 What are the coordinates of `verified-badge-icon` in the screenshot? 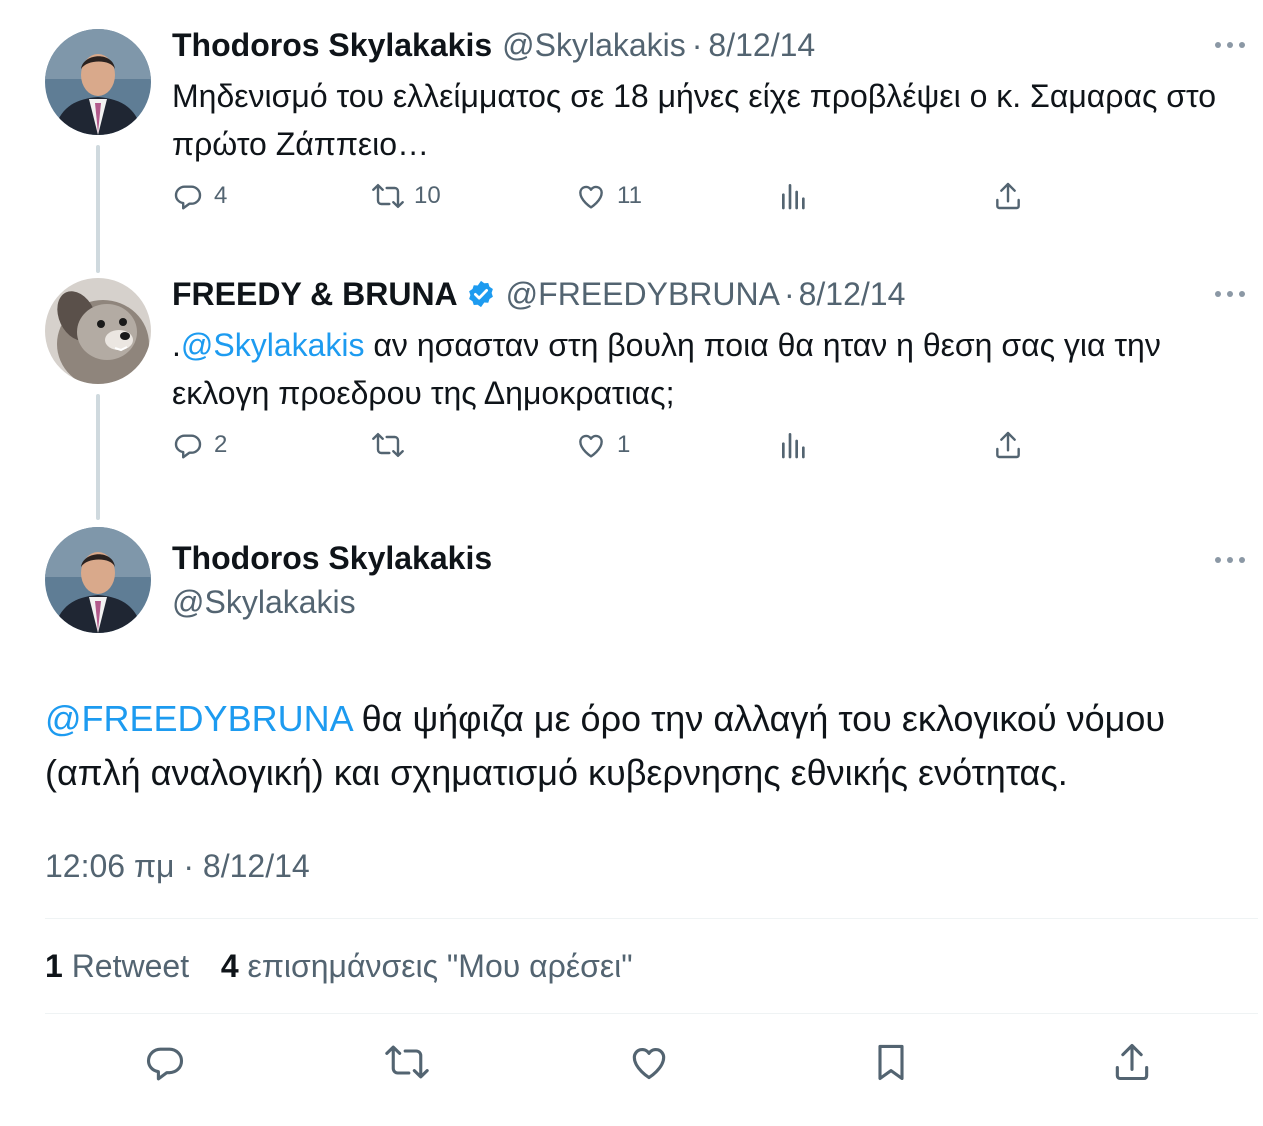 It's located at (480, 294).